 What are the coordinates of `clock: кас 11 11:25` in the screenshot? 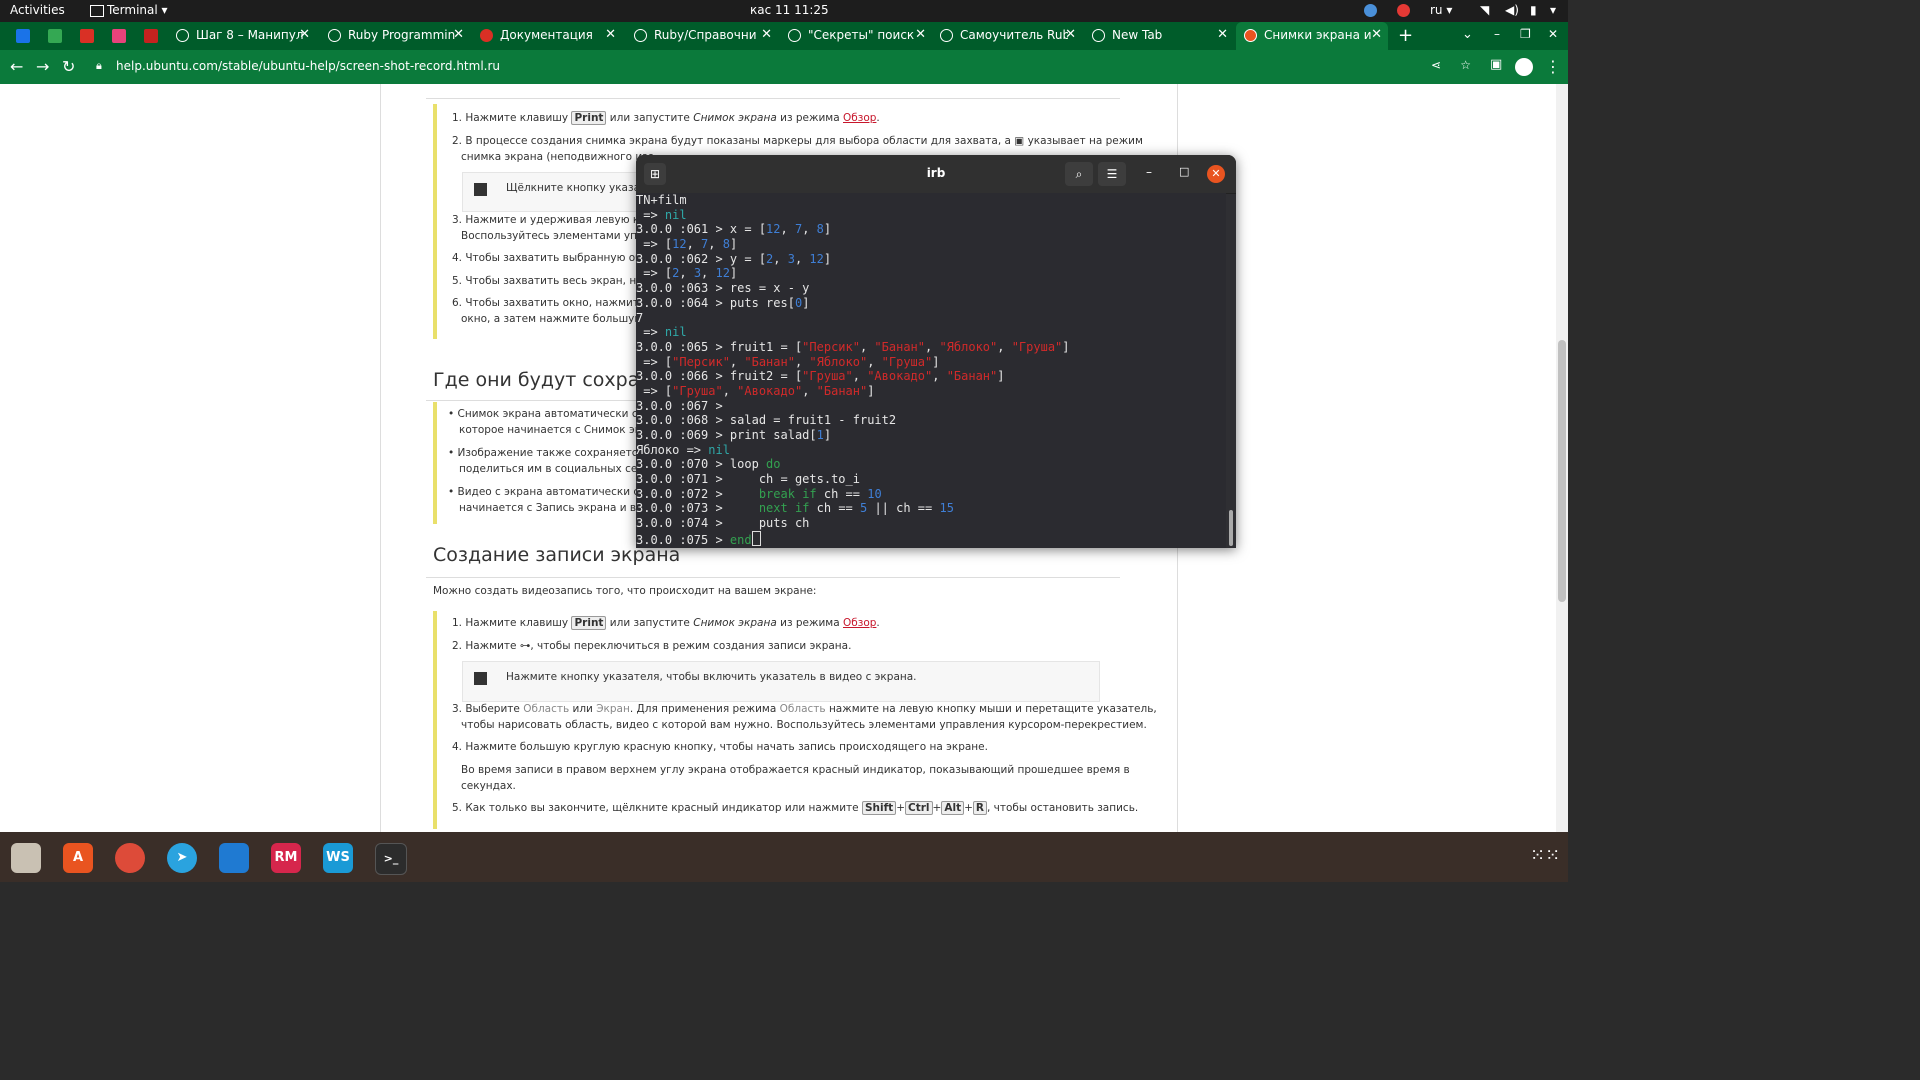 It's located at (789, 10).